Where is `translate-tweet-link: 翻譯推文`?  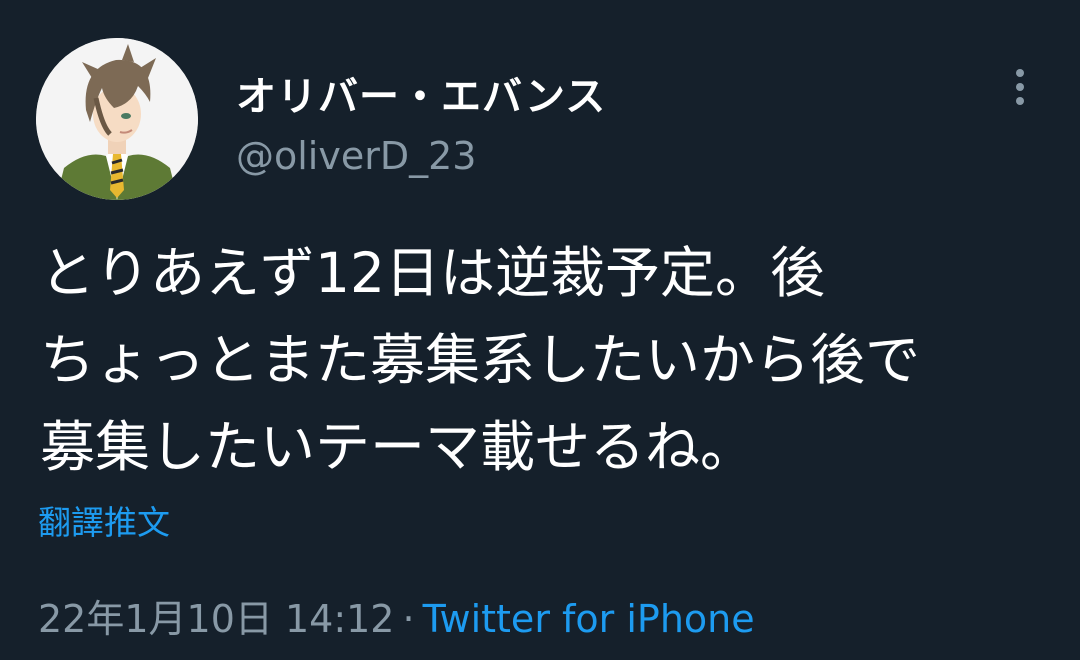 translate-tweet-link: 翻譯推文 is located at coordinates (104, 520).